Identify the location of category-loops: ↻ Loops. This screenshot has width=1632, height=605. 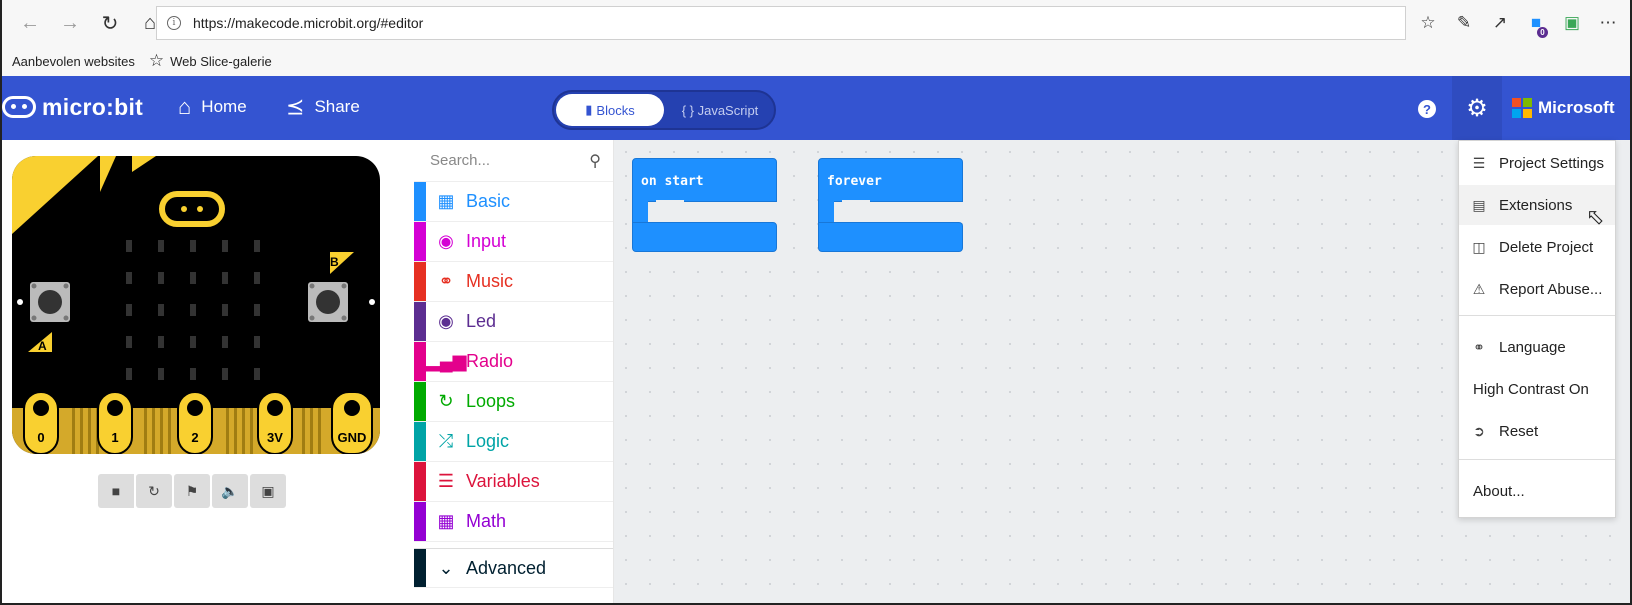
(513, 402).